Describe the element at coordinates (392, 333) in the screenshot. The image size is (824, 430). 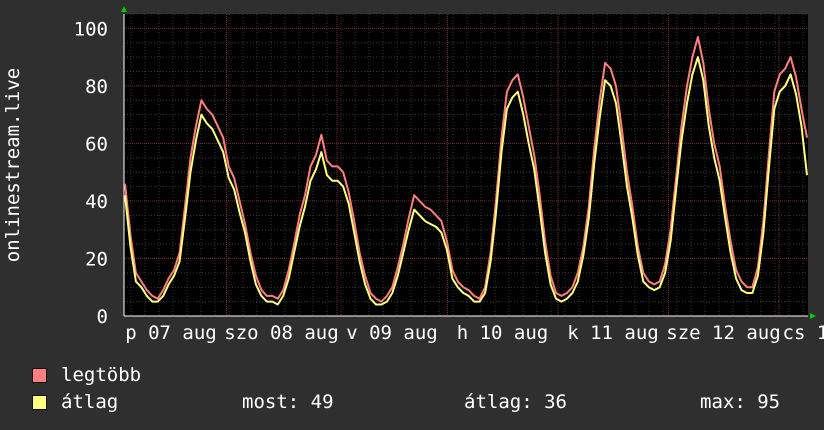
I see `x-tick-label: v 09 aug` at that location.